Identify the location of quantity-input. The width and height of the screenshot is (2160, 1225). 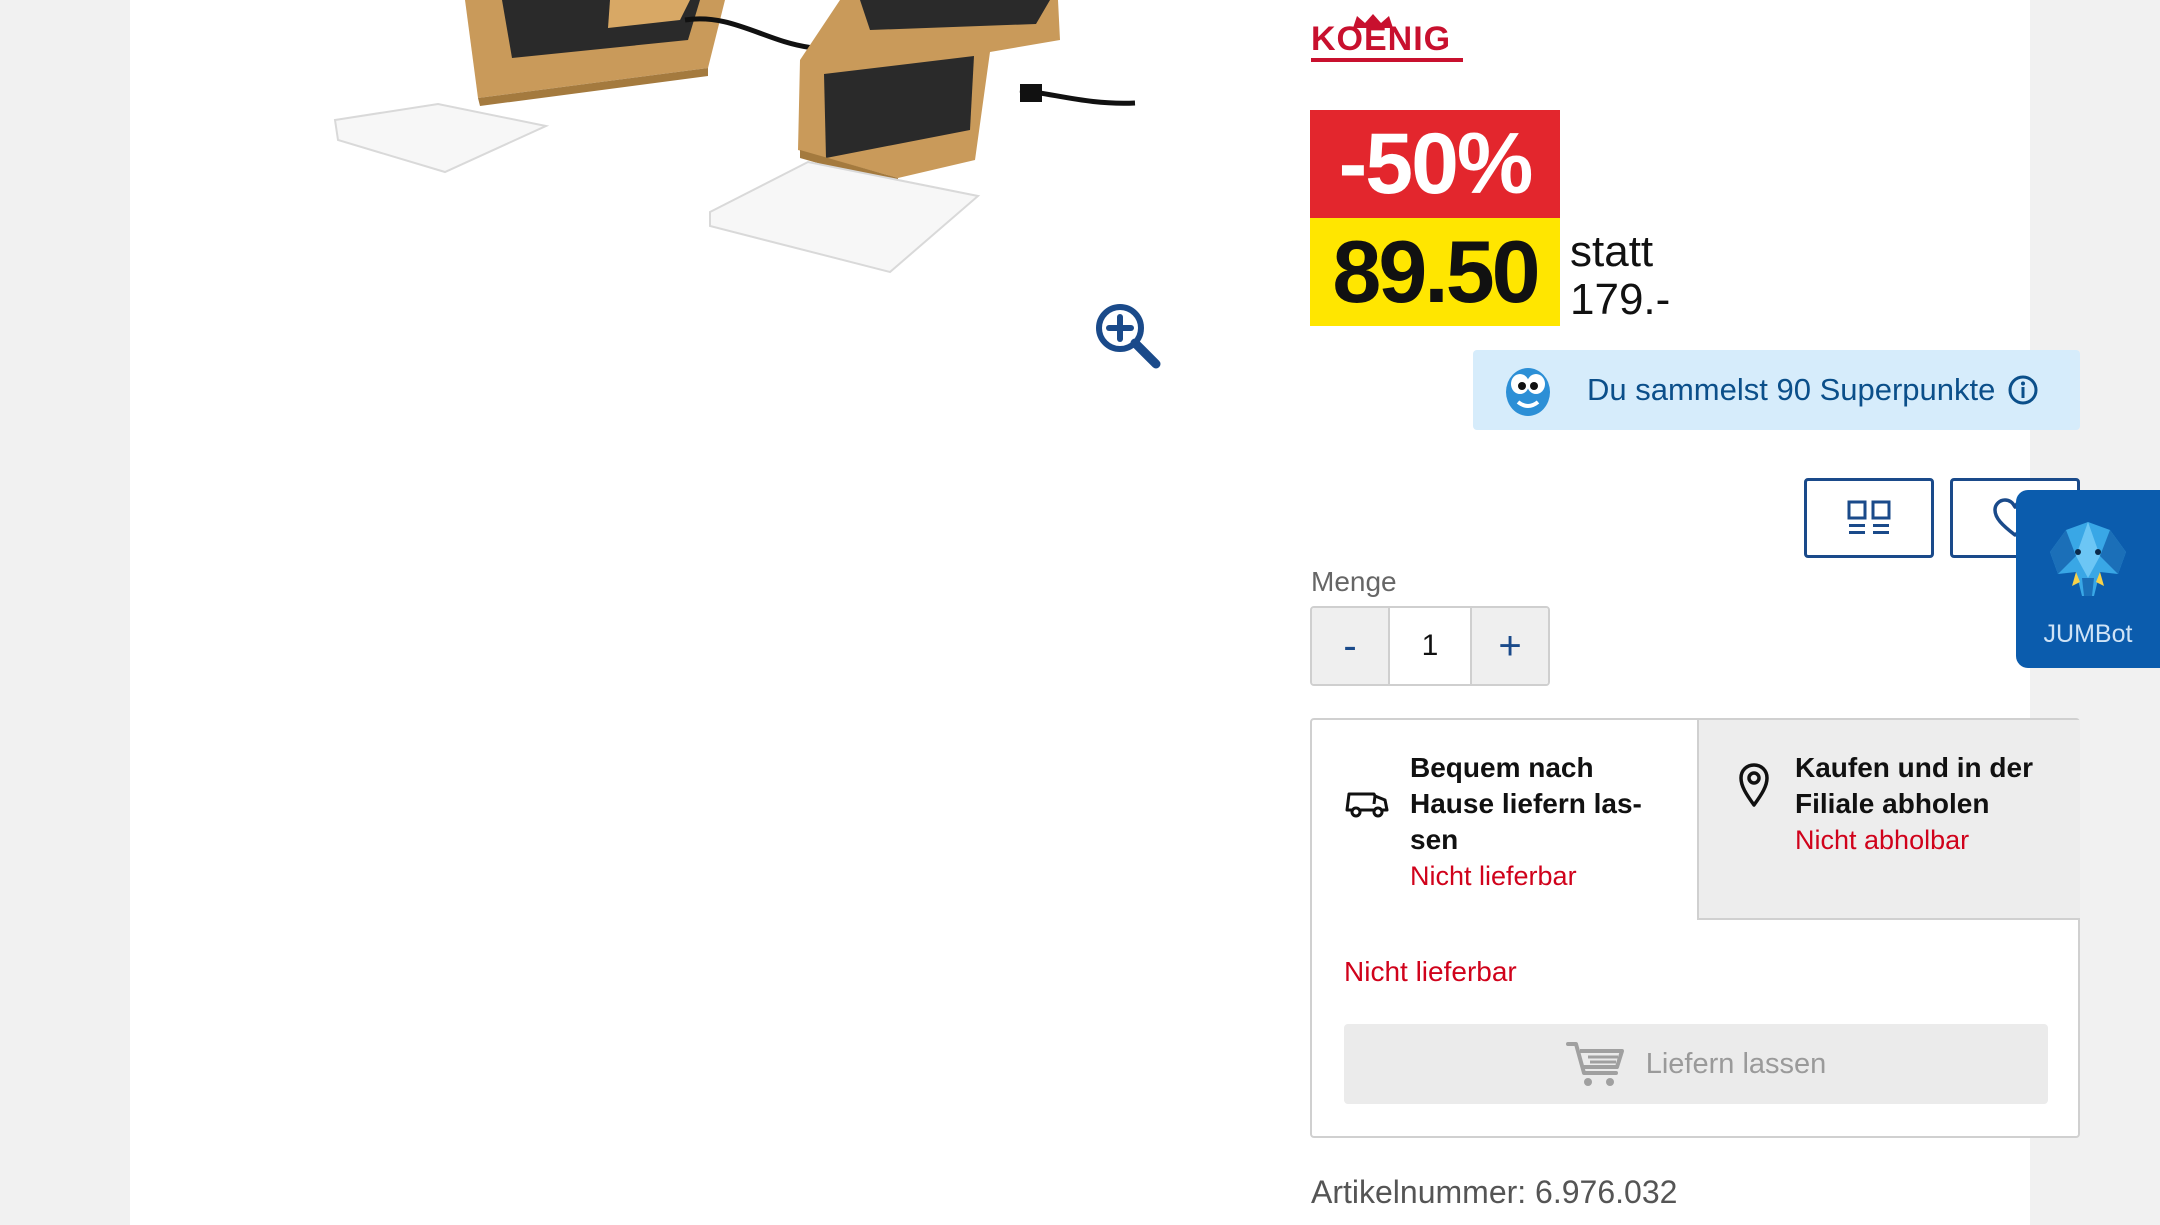
(1430, 646).